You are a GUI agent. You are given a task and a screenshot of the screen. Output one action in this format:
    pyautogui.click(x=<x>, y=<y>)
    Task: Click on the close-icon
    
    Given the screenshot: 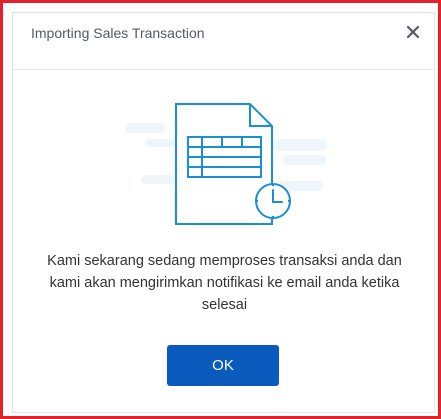 What is the action you would take?
    pyautogui.click(x=413, y=32)
    